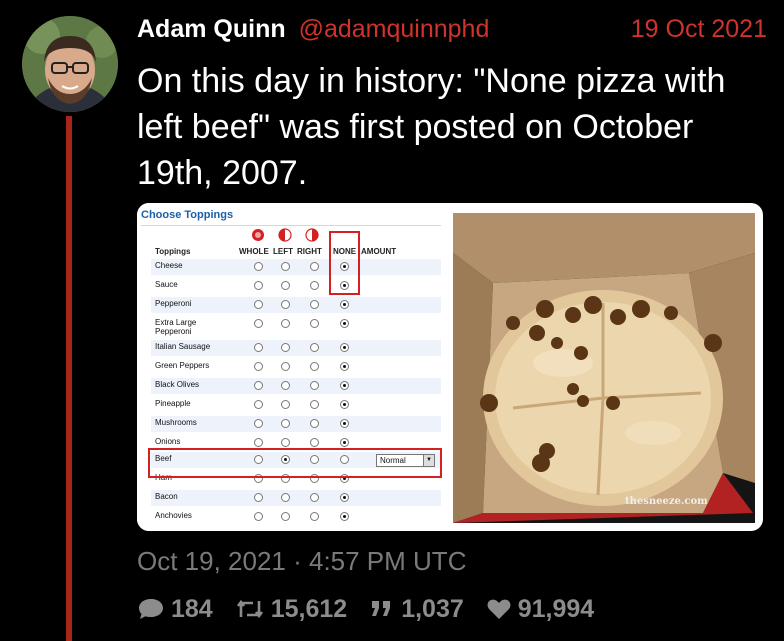  Describe the element at coordinates (169, 265) in the screenshot. I see `topping-label: Cheese` at that location.